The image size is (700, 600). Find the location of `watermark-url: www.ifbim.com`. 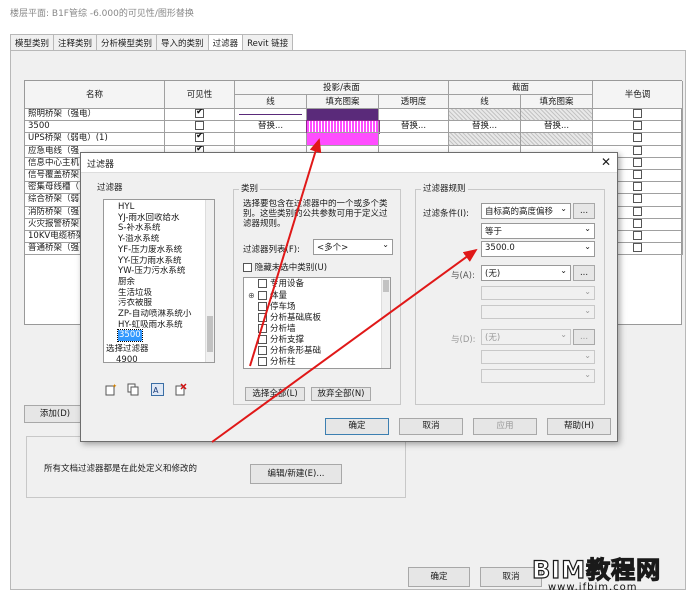

watermark-url: www.ifbim.com is located at coordinates (593, 587).